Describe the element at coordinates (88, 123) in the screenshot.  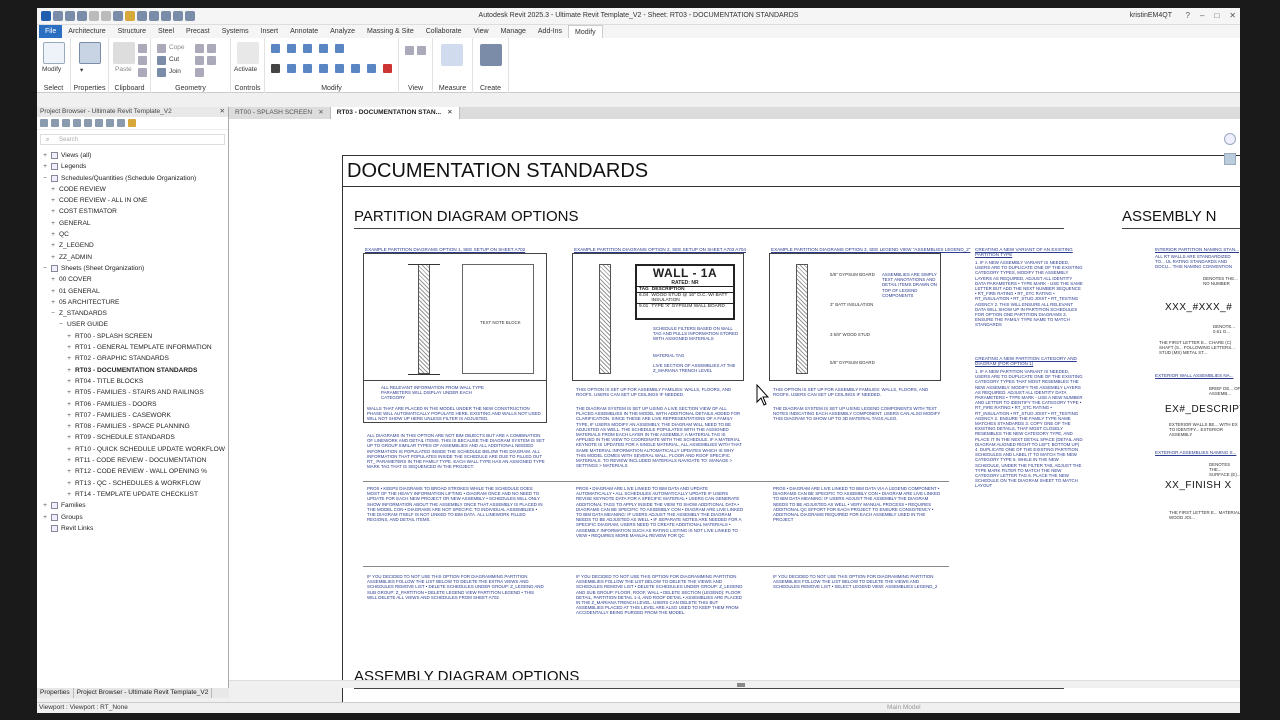
I see `legend-icon` at that location.